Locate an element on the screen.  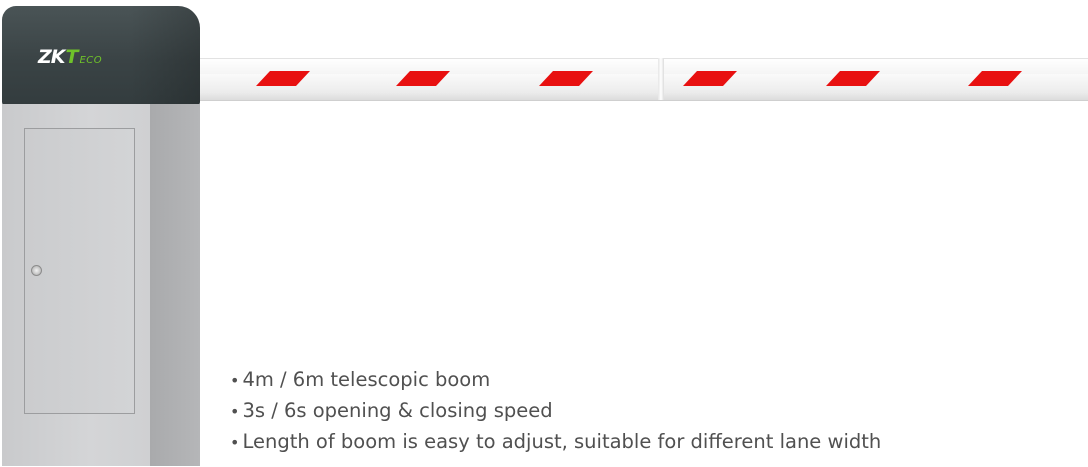
door-lock-icon is located at coordinates (36, 270).